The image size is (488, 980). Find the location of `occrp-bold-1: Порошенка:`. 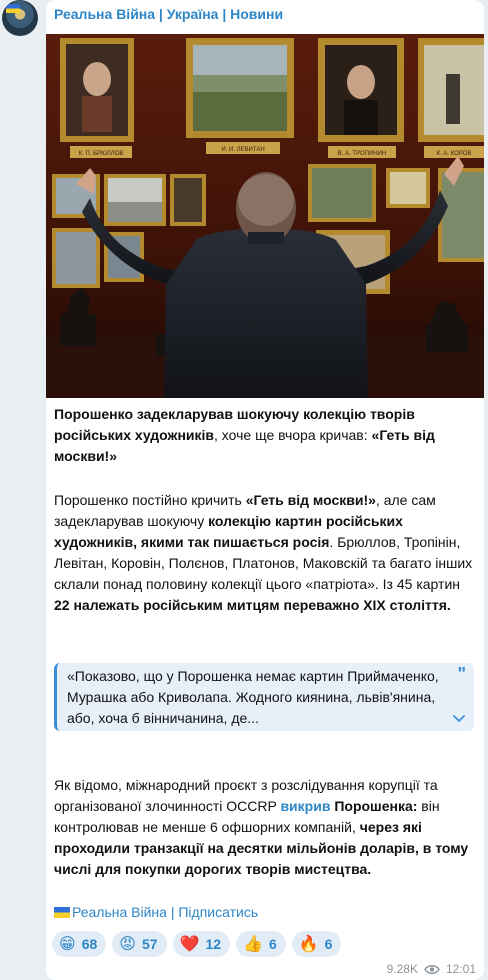

occrp-bold-1: Порошенка: is located at coordinates (376, 806).